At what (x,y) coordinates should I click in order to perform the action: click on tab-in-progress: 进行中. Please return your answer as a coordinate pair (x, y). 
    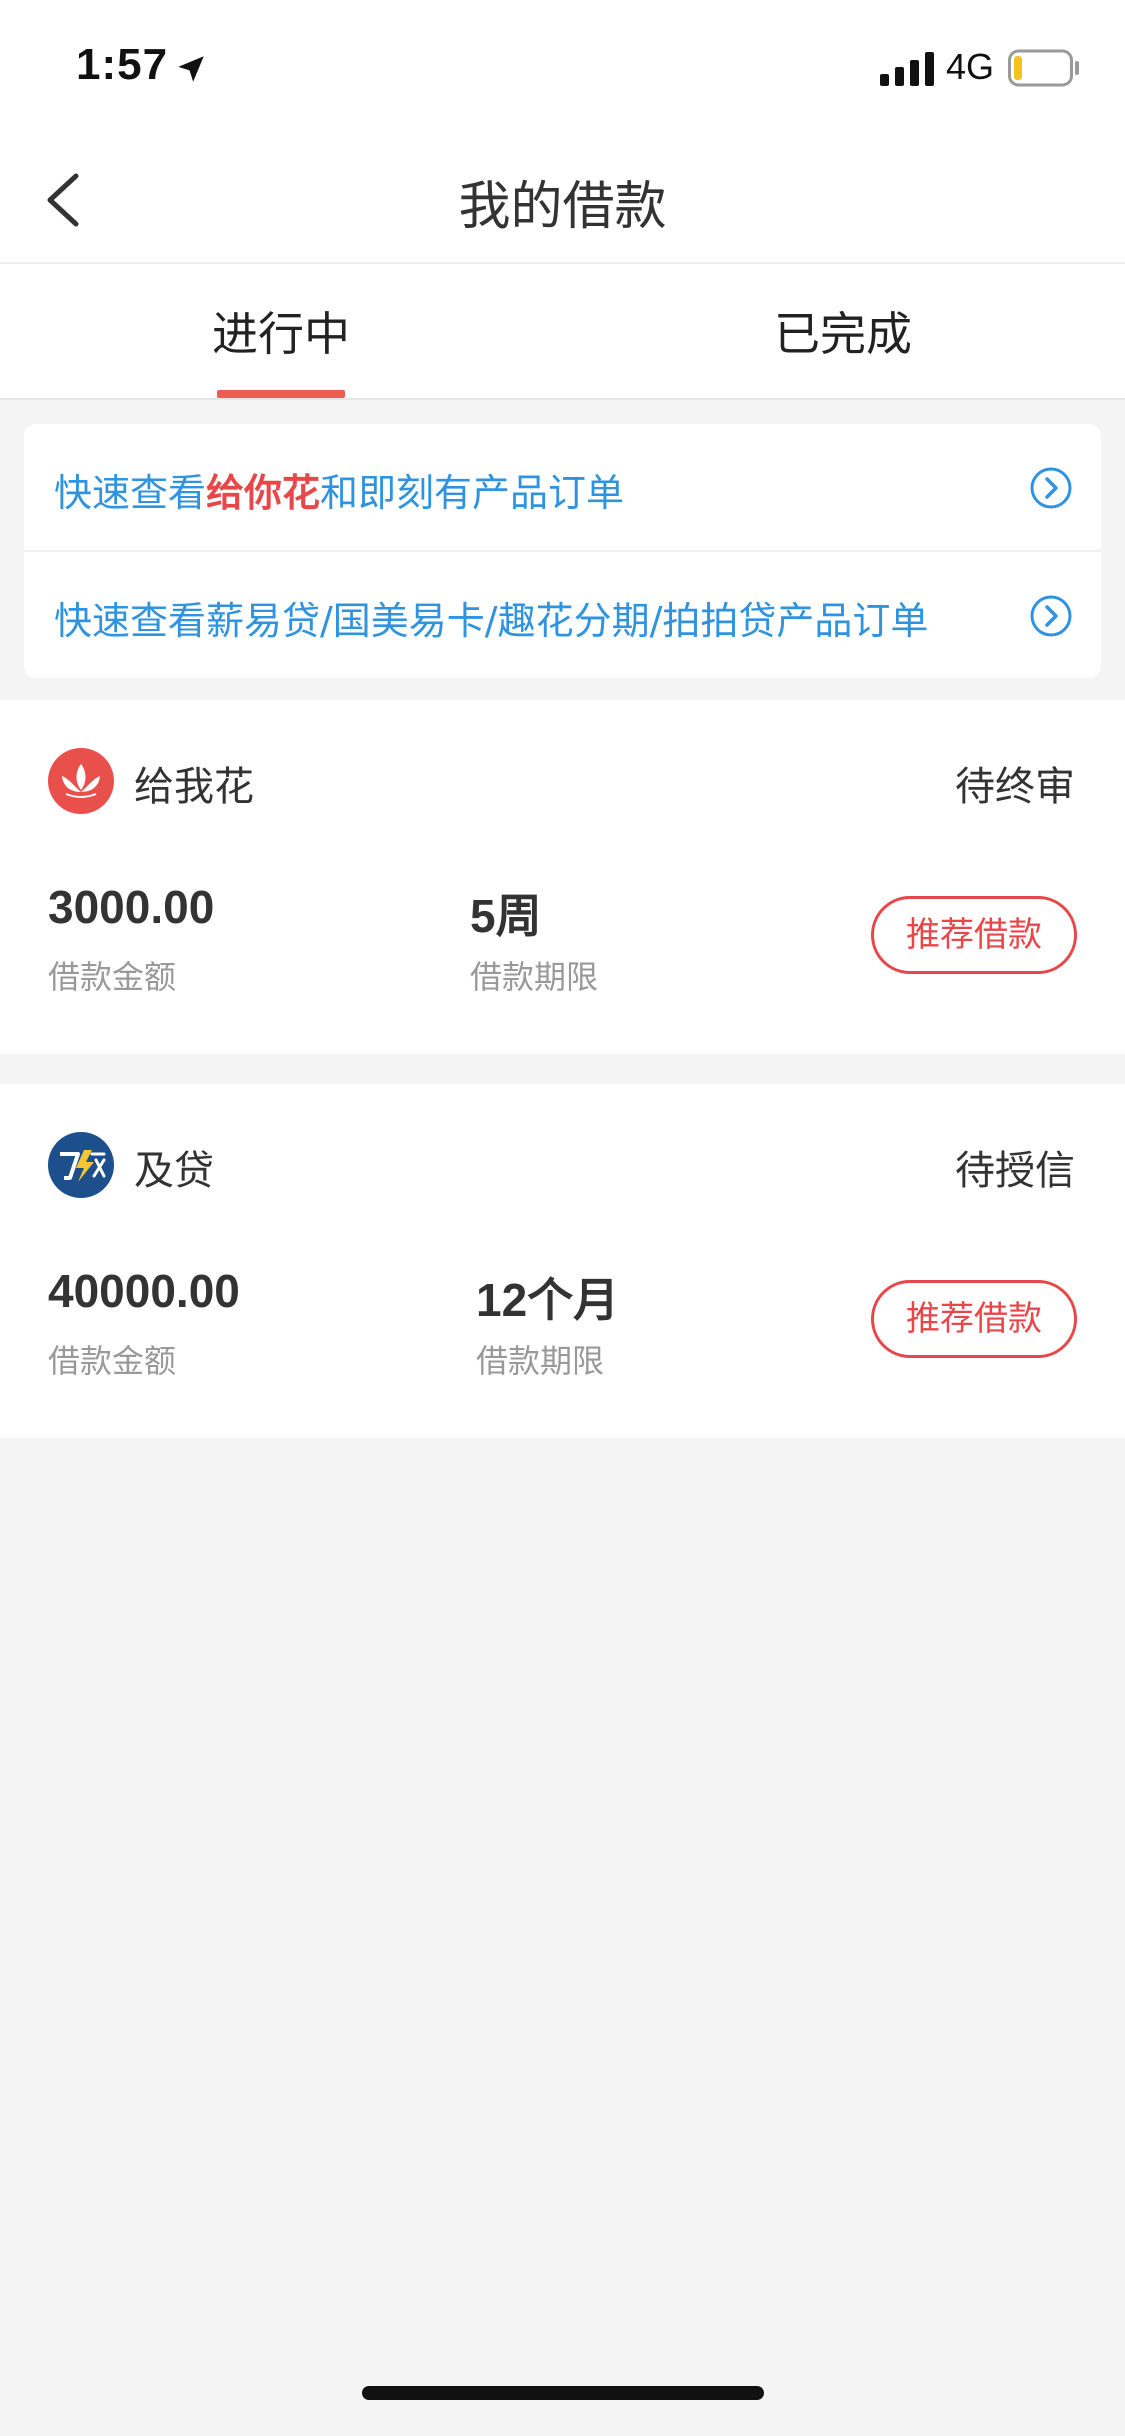
    Looking at the image, I should click on (281, 331).